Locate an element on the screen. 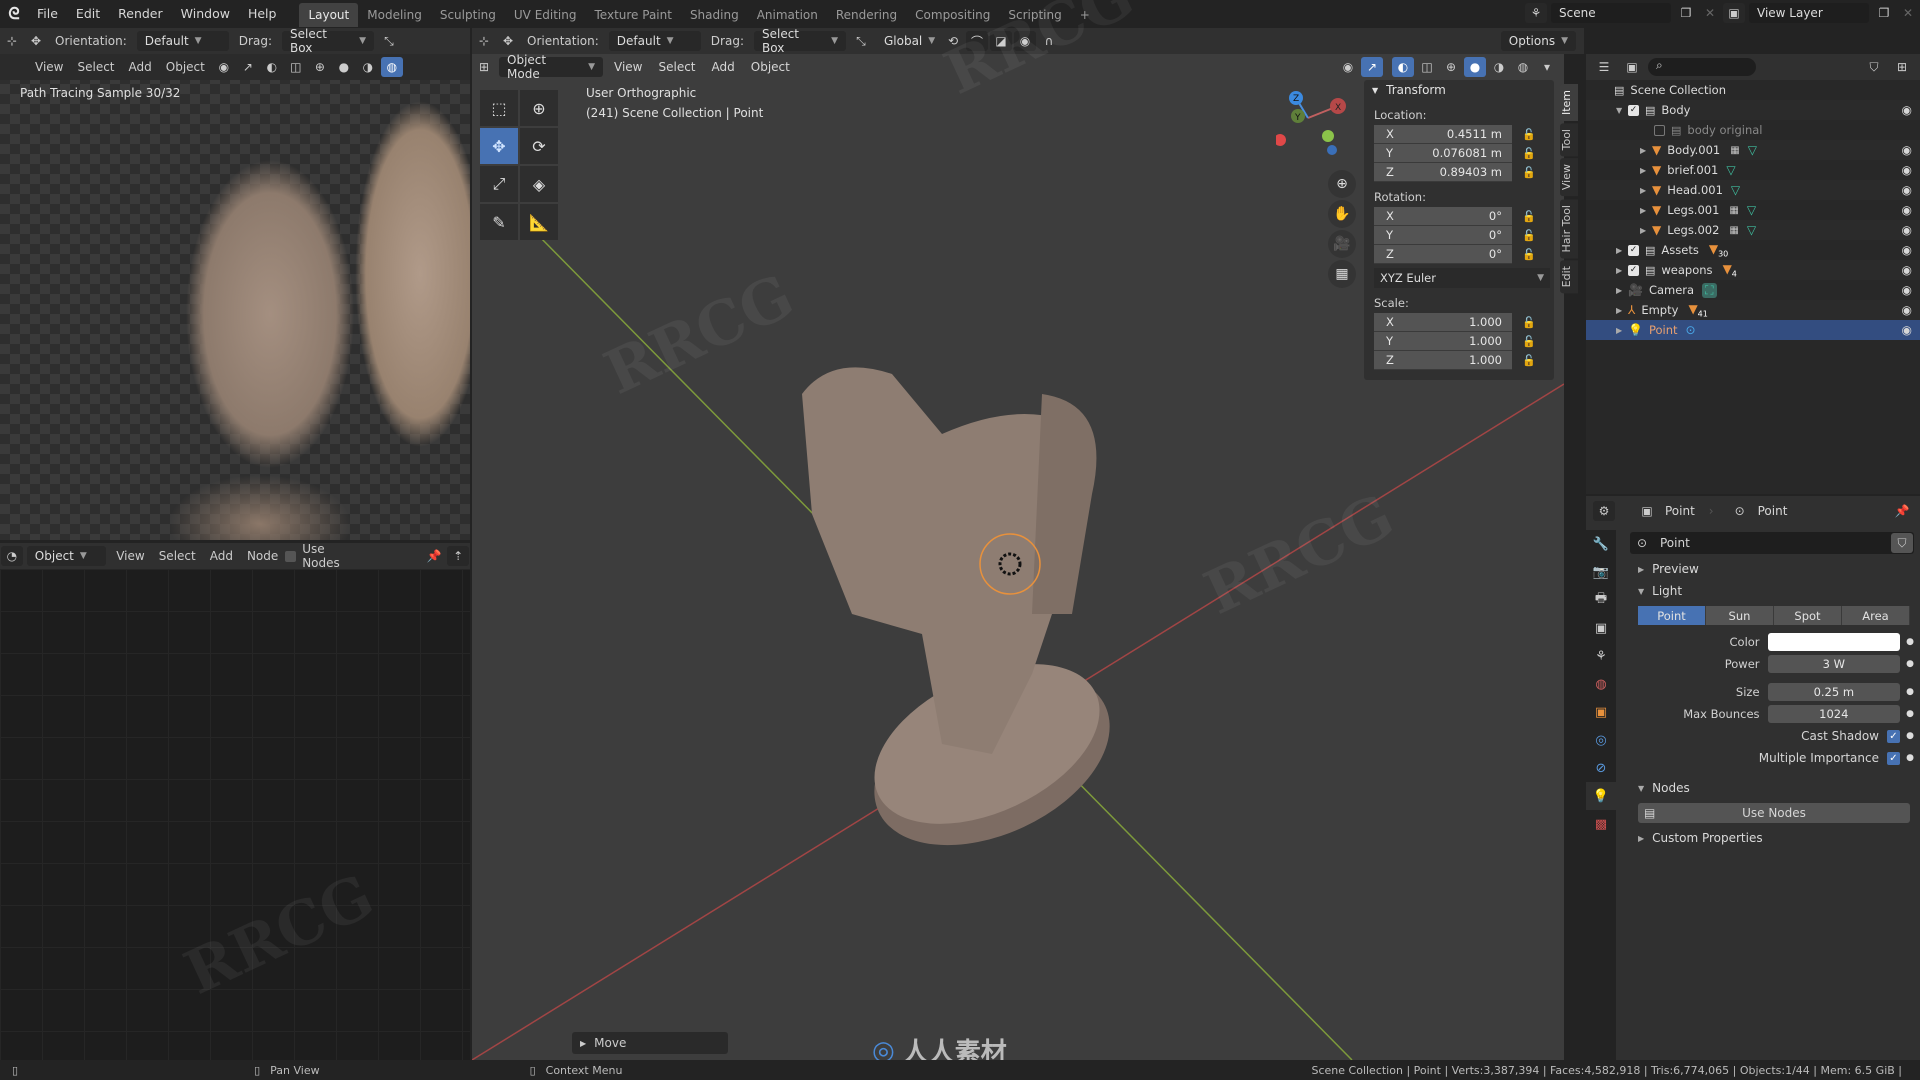 This screenshot has width=1920, height=1080. annotate-tool-icon: ✎ is located at coordinates (499, 222).